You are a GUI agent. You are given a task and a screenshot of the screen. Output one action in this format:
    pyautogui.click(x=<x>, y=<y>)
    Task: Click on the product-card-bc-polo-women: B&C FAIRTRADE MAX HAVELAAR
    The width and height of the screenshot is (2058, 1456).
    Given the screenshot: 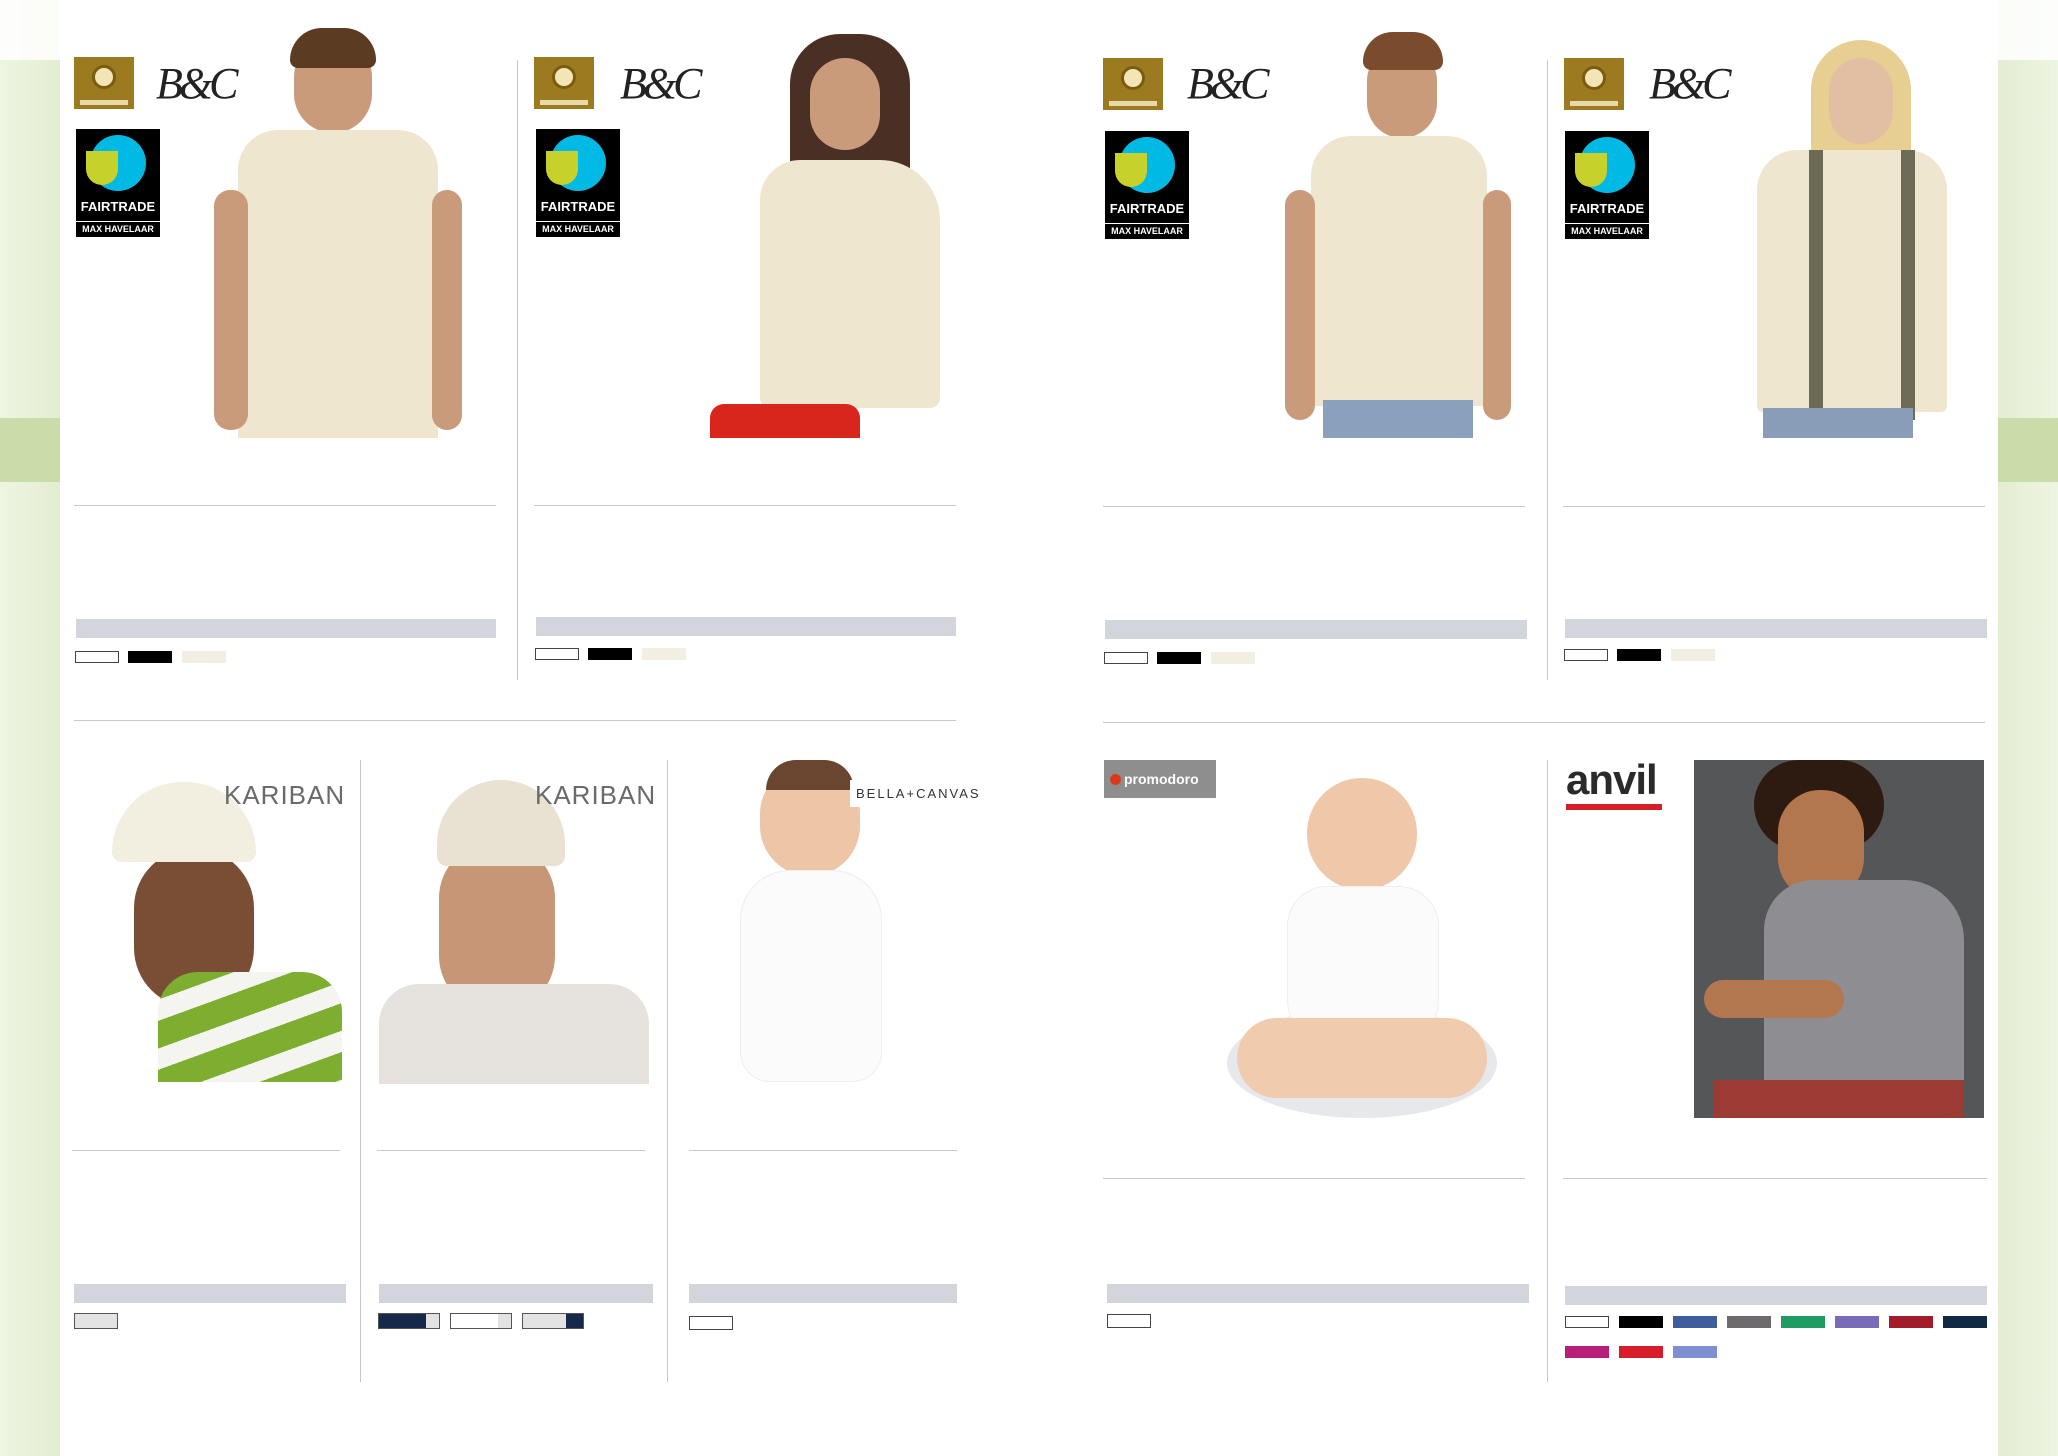 What is the action you would take?
    pyautogui.click(x=746, y=350)
    